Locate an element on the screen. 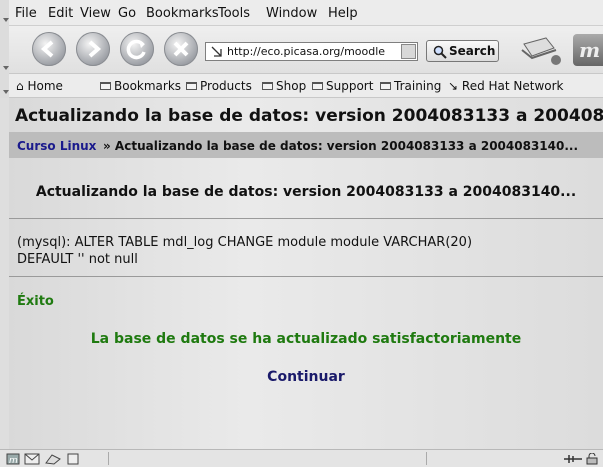 The image size is (603, 467). page-proxy-icon is located at coordinates (216, 51).